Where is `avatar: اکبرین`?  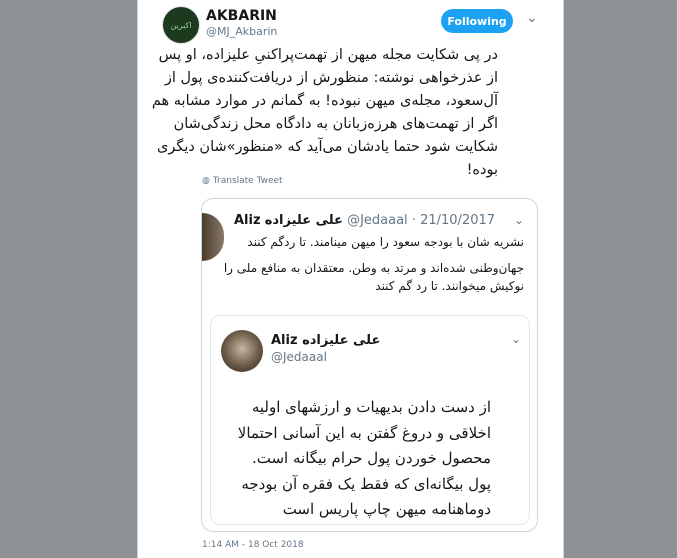 avatar: اکبرین is located at coordinates (181, 25).